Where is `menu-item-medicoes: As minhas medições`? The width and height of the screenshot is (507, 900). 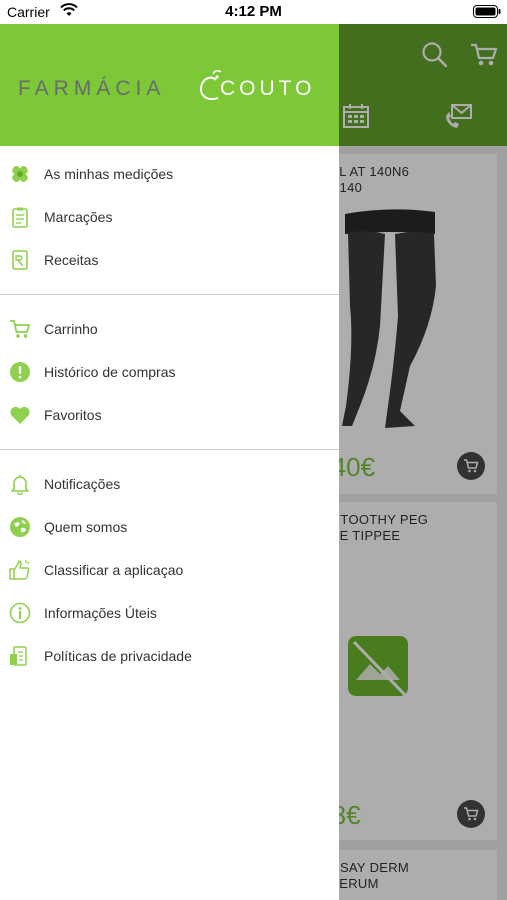
menu-item-medicoes: As minhas medições is located at coordinates (169, 174).